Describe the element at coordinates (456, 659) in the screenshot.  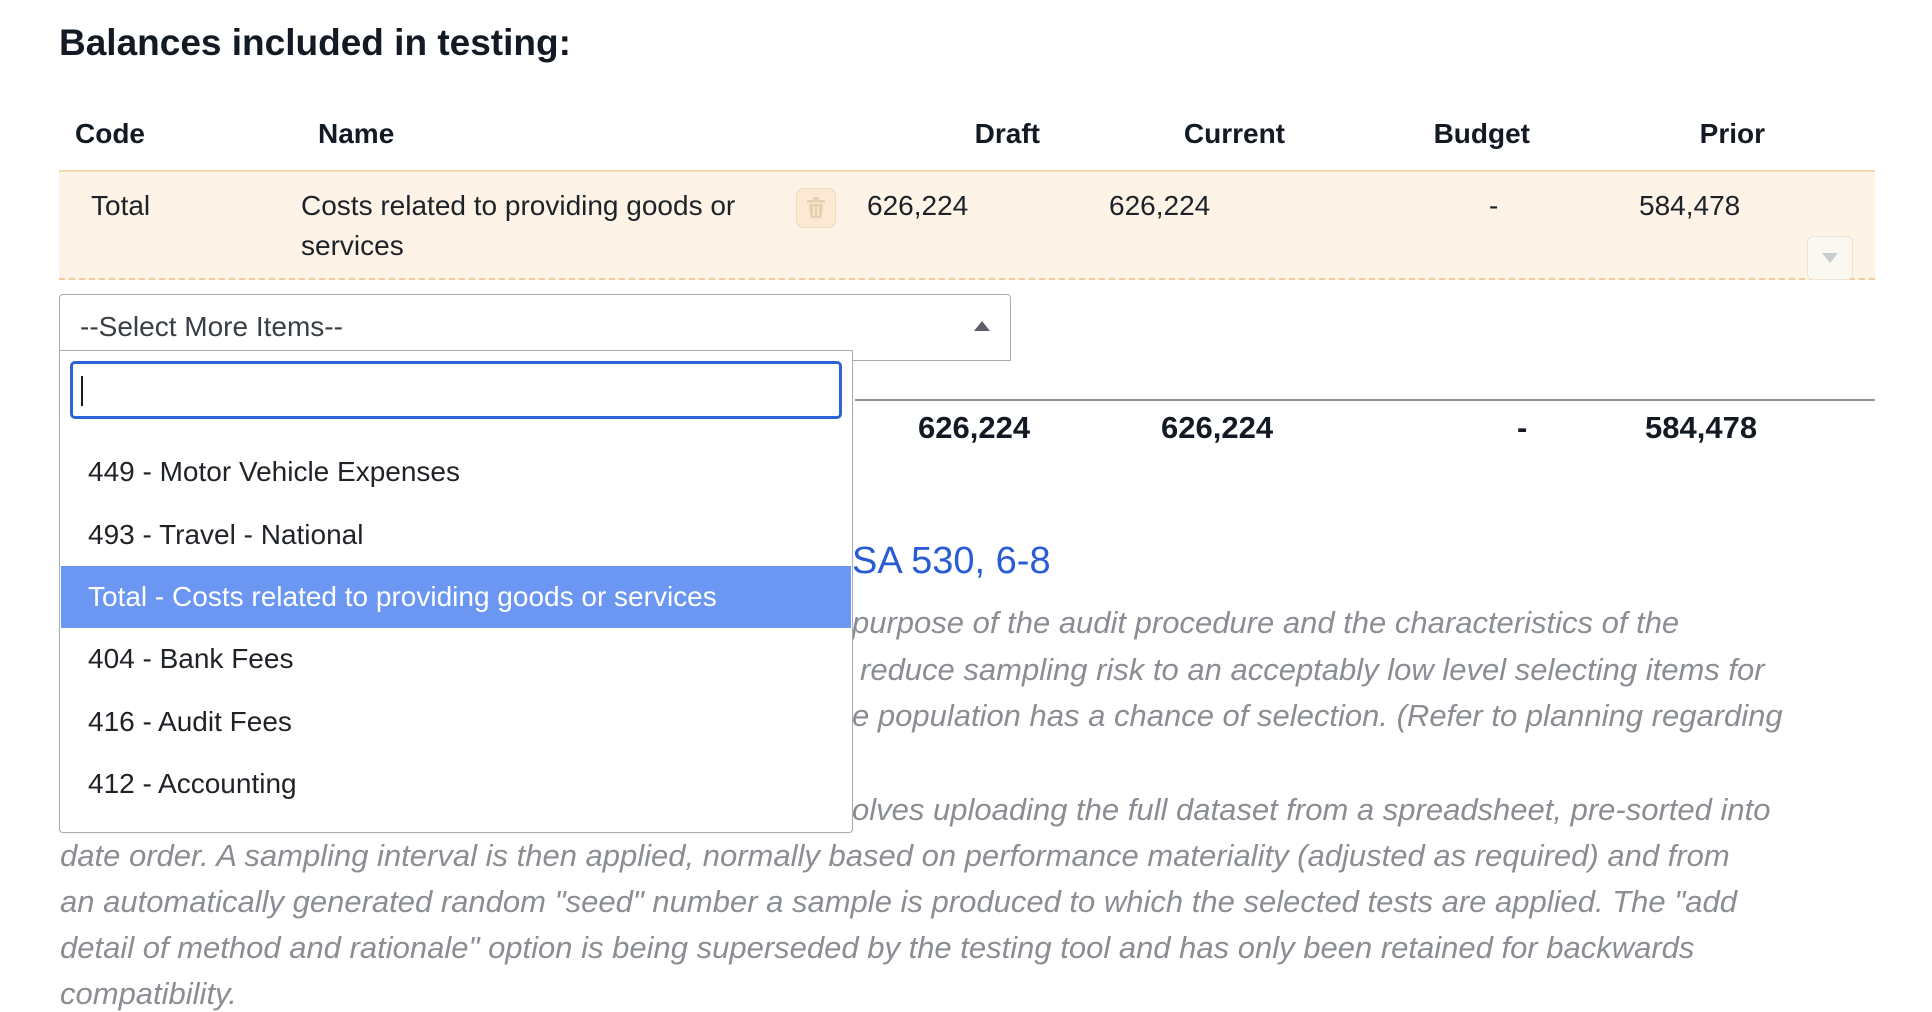
I see `dropdown-option: 404 - Bank Fees` at that location.